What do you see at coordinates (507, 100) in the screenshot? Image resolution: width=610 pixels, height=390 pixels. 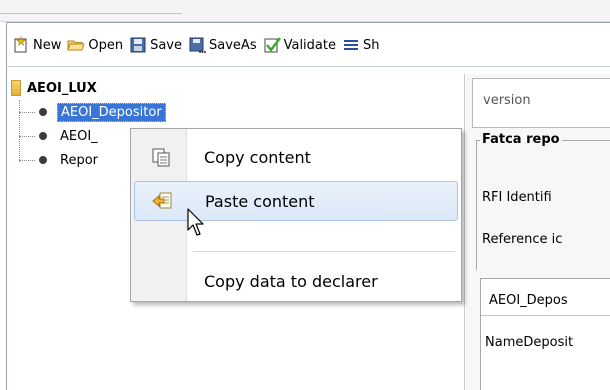 I see `version-label: version` at bounding box center [507, 100].